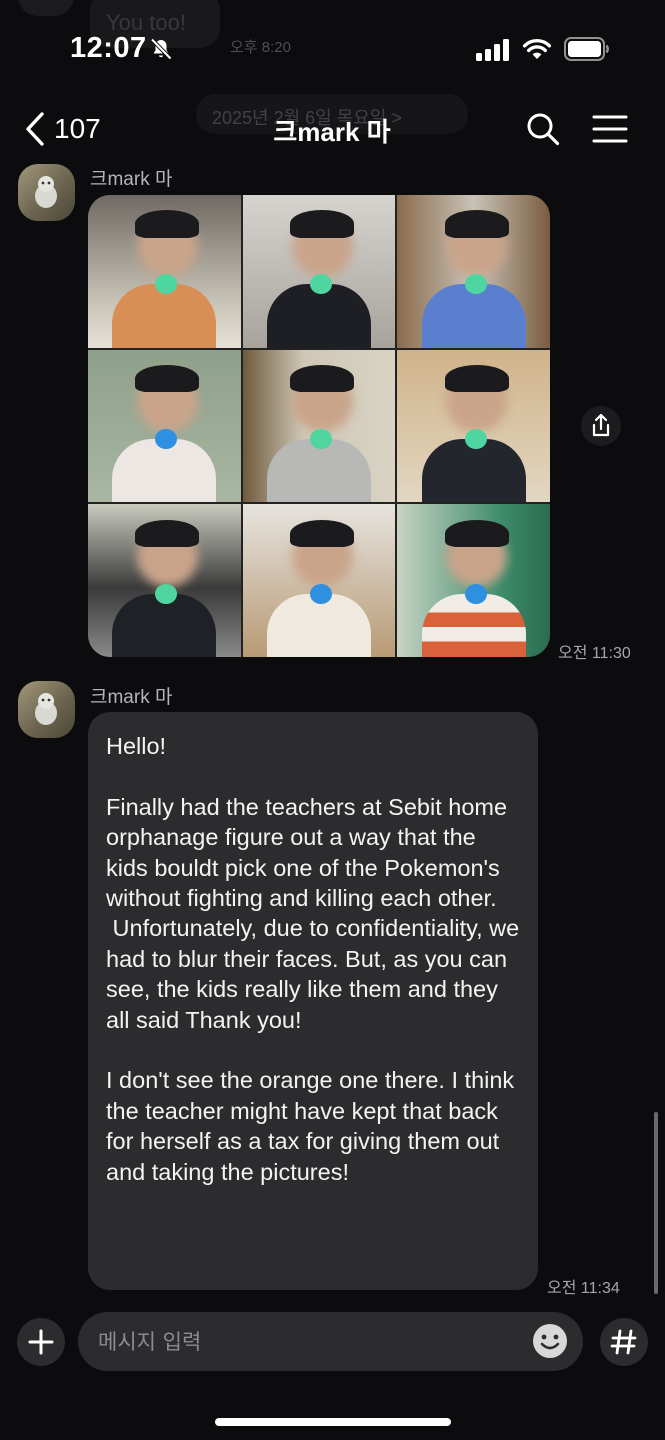  Describe the element at coordinates (77, 128) in the screenshot. I see `unread-count: 107` at that location.